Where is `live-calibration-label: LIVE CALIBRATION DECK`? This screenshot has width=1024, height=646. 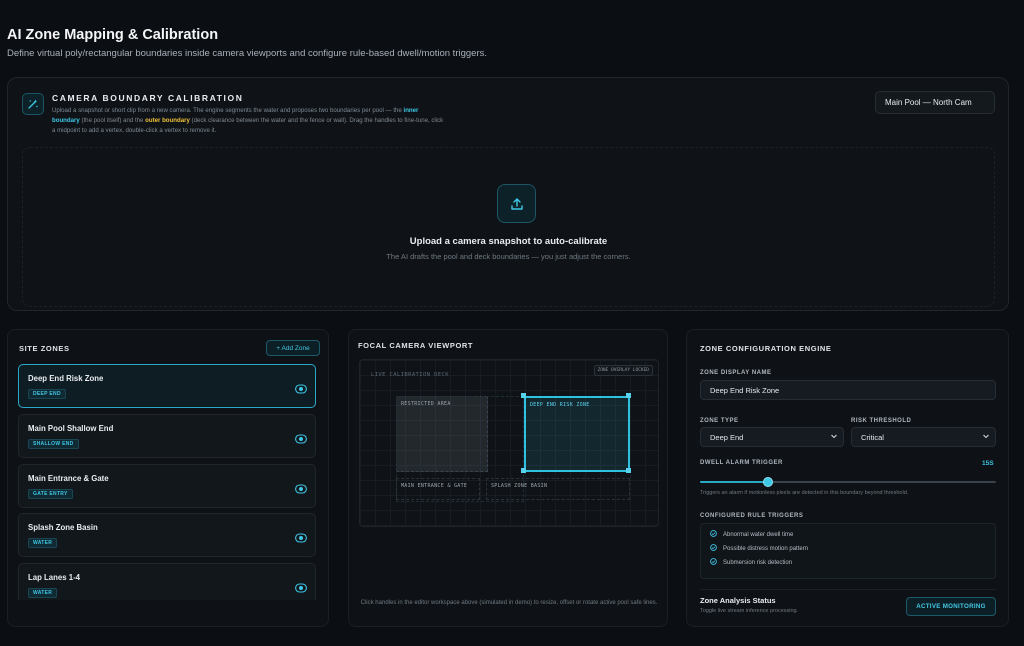
live-calibration-label: LIVE CALIBRATION DECK is located at coordinates (410, 375).